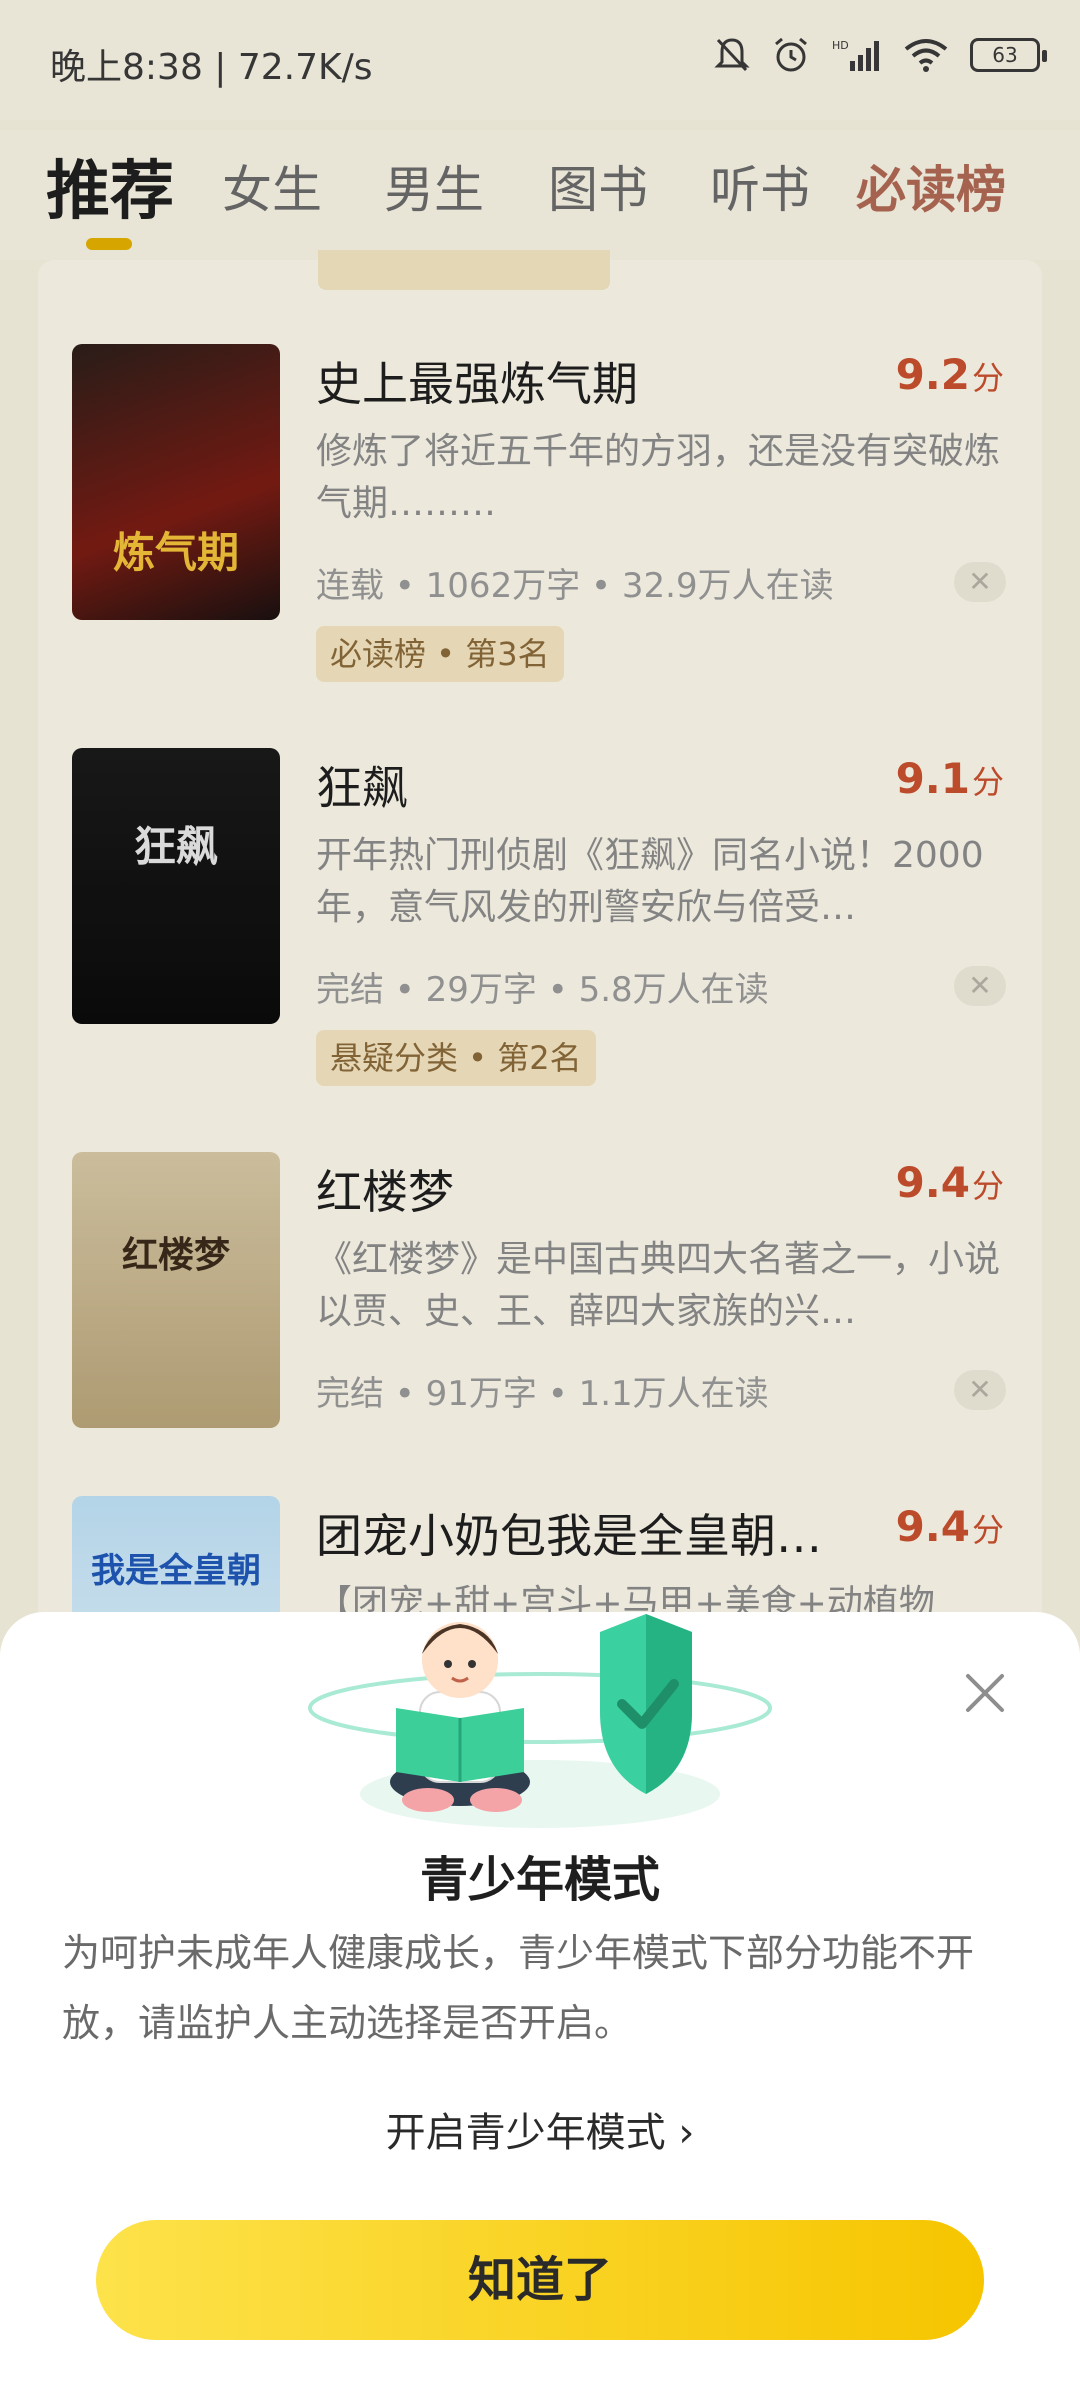 The width and height of the screenshot is (1080, 2400). What do you see at coordinates (540, 2280) in the screenshot?
I see `got-it-button: 知道了` at bounding box center [540, 2280].